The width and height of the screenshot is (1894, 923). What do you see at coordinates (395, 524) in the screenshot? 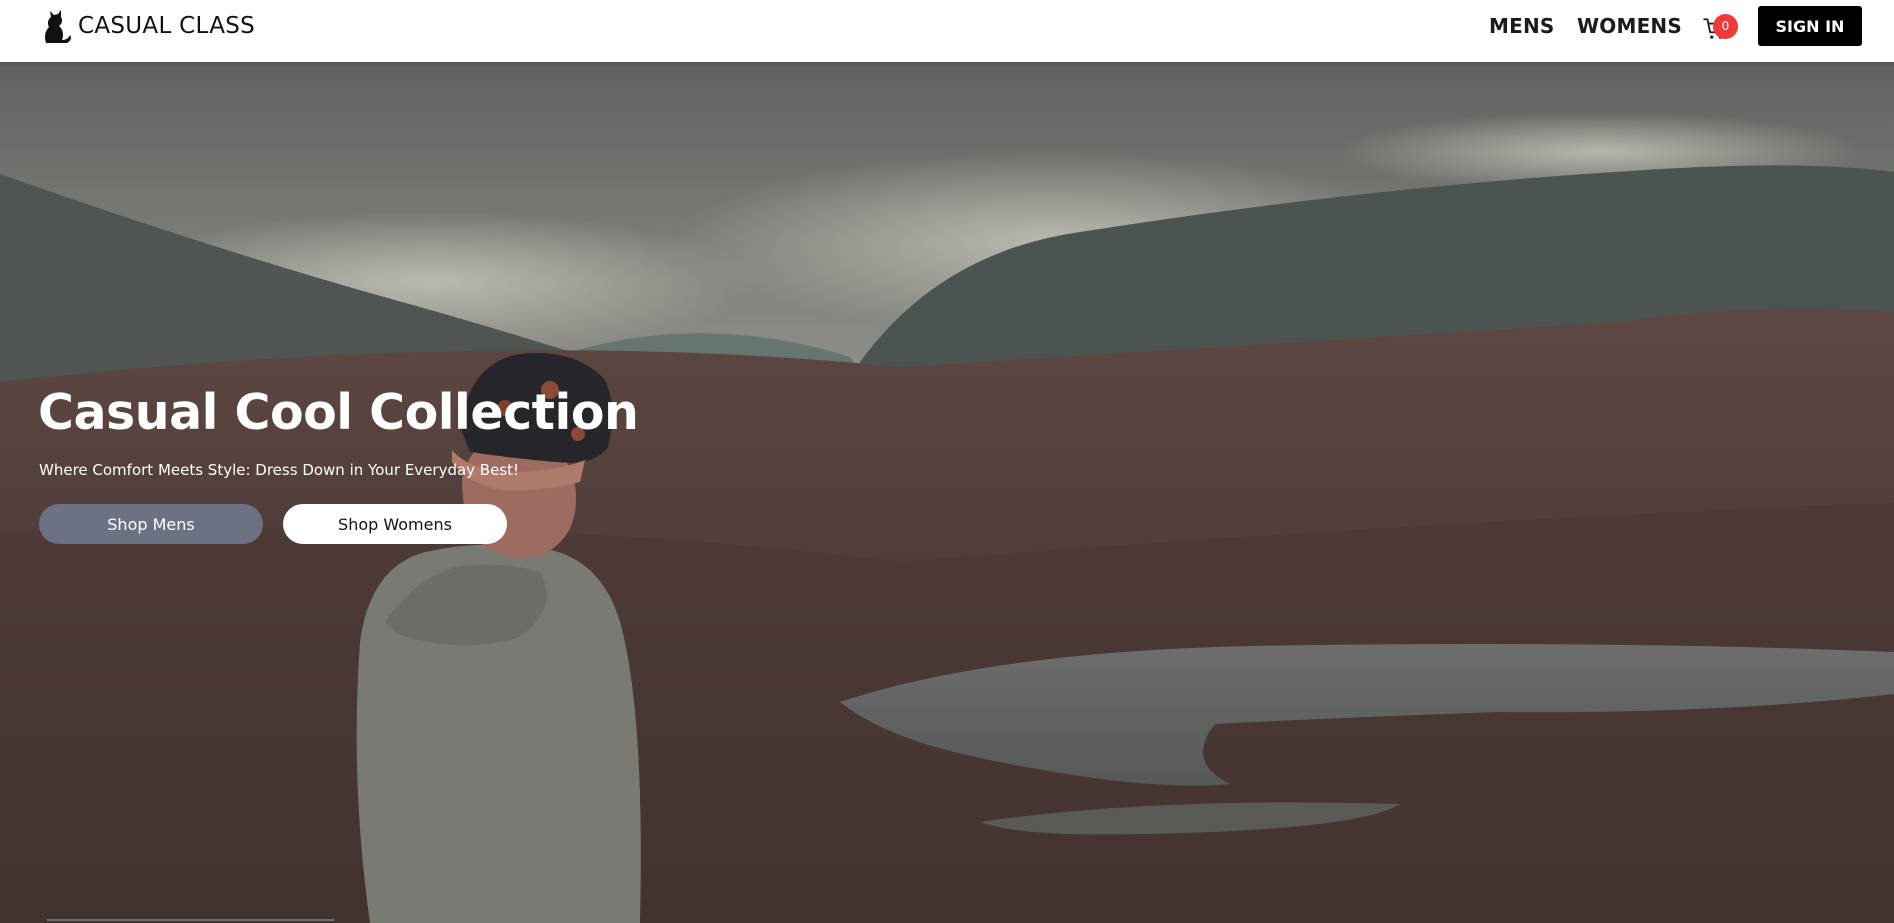
I see `shop-womens-button: Shop Womens` at bounding box center [395, 524].